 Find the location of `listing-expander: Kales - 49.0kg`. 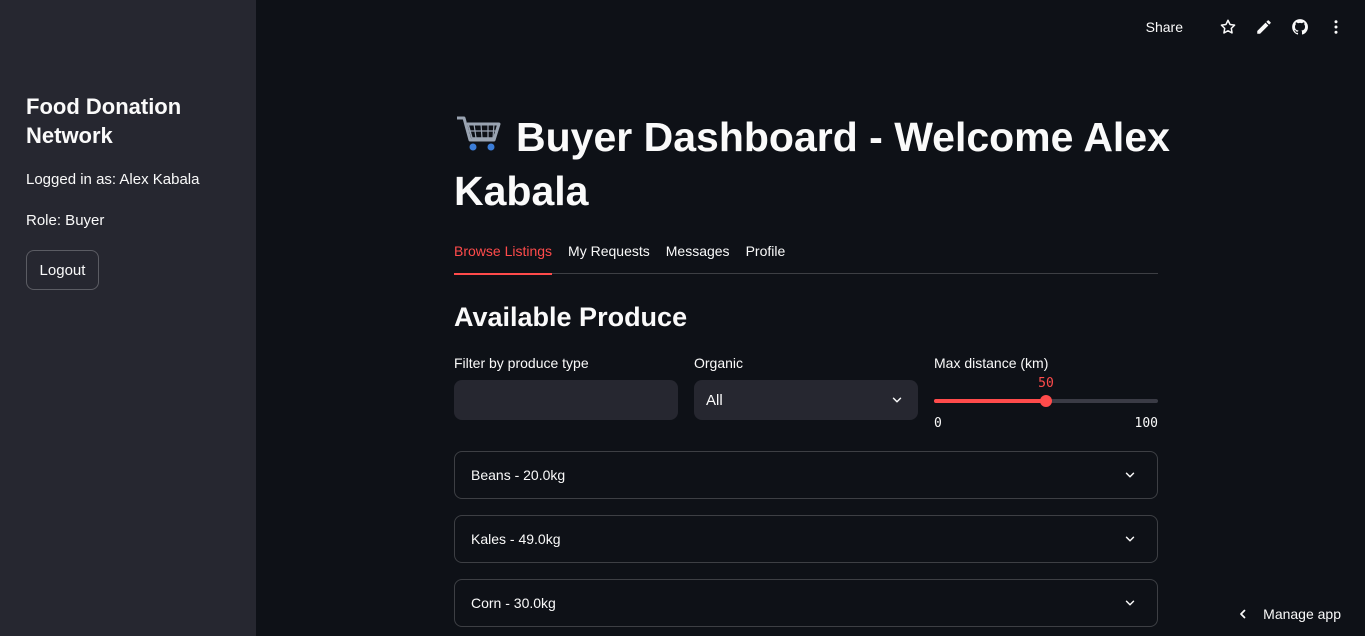

listing-expander: Kales - 49.0kg is located at coordinates (806, 539).